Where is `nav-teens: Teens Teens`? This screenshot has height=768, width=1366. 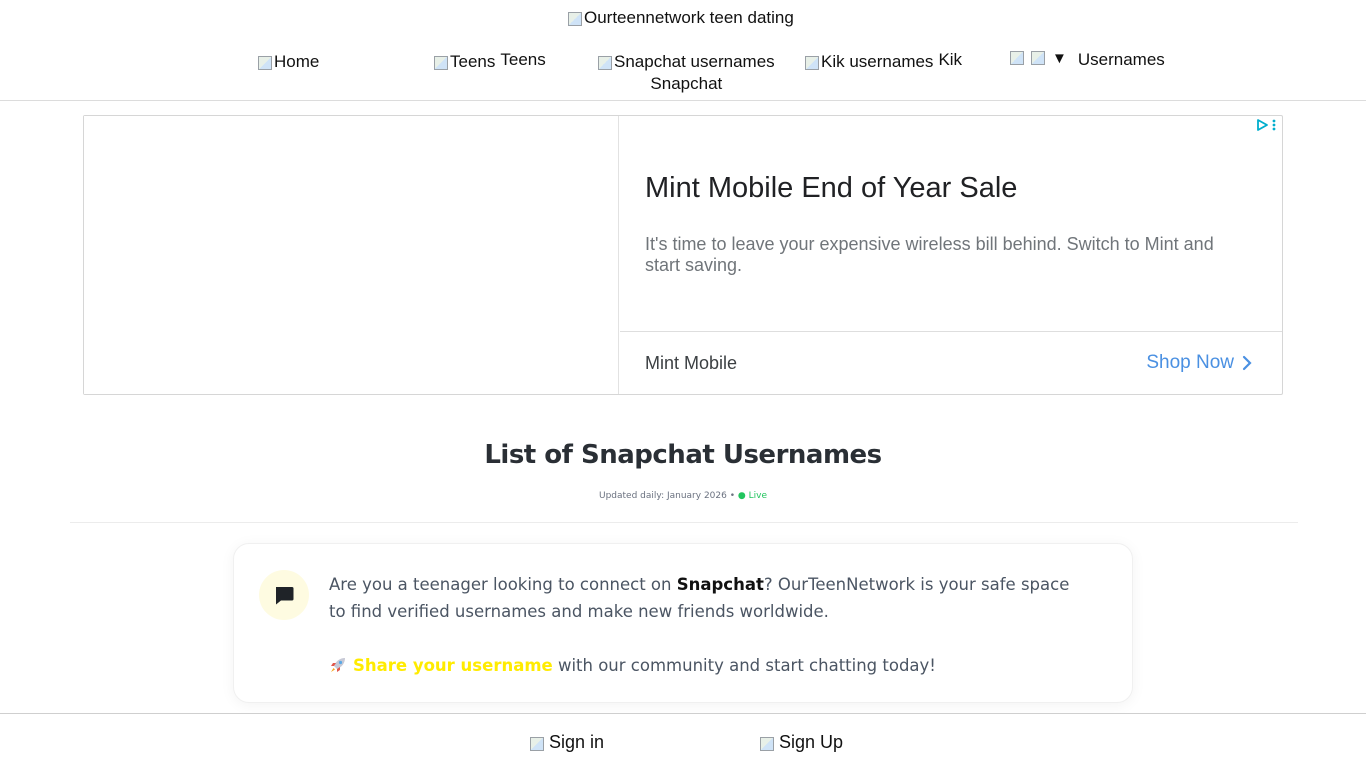 nav-teens: Teens Teens is located at coordinates (490, 60).